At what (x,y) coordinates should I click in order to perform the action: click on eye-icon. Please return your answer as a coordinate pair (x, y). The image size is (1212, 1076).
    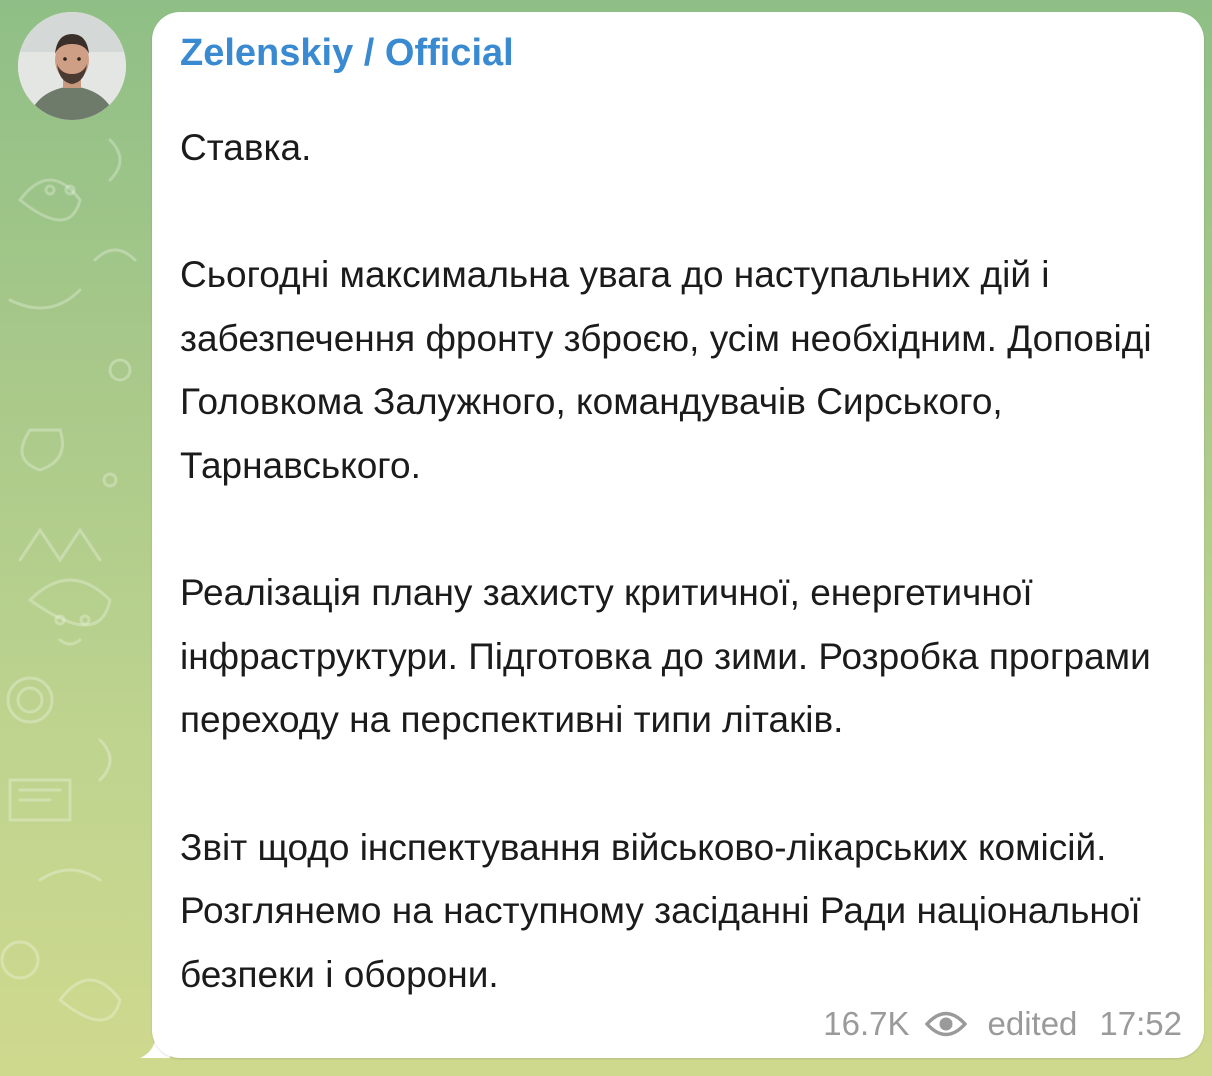
    Looking at the image, I should click on (946, 1024).